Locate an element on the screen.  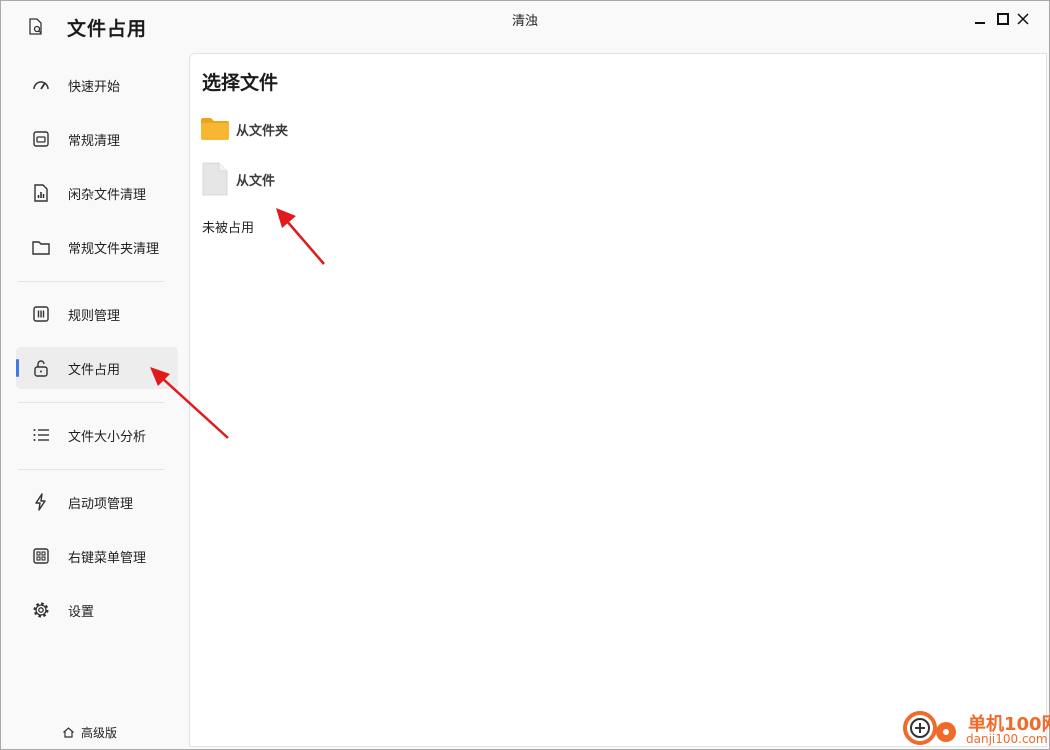
page-title: 选择文件 is located at coordinates (240, 83).